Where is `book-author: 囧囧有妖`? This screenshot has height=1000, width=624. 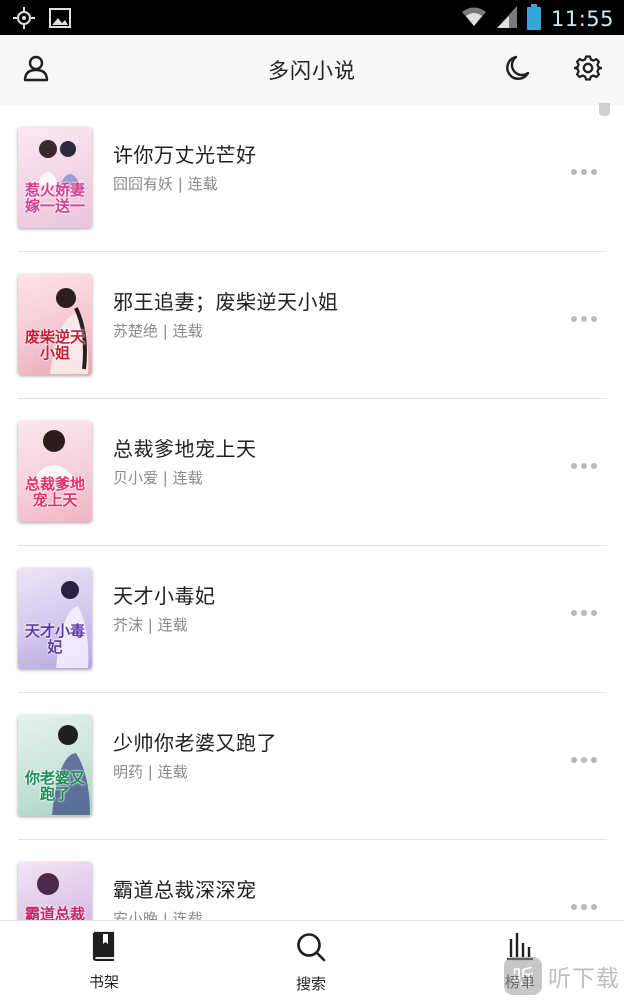
book-author: 囧囧有妖 is located at coordinates (143, 184).